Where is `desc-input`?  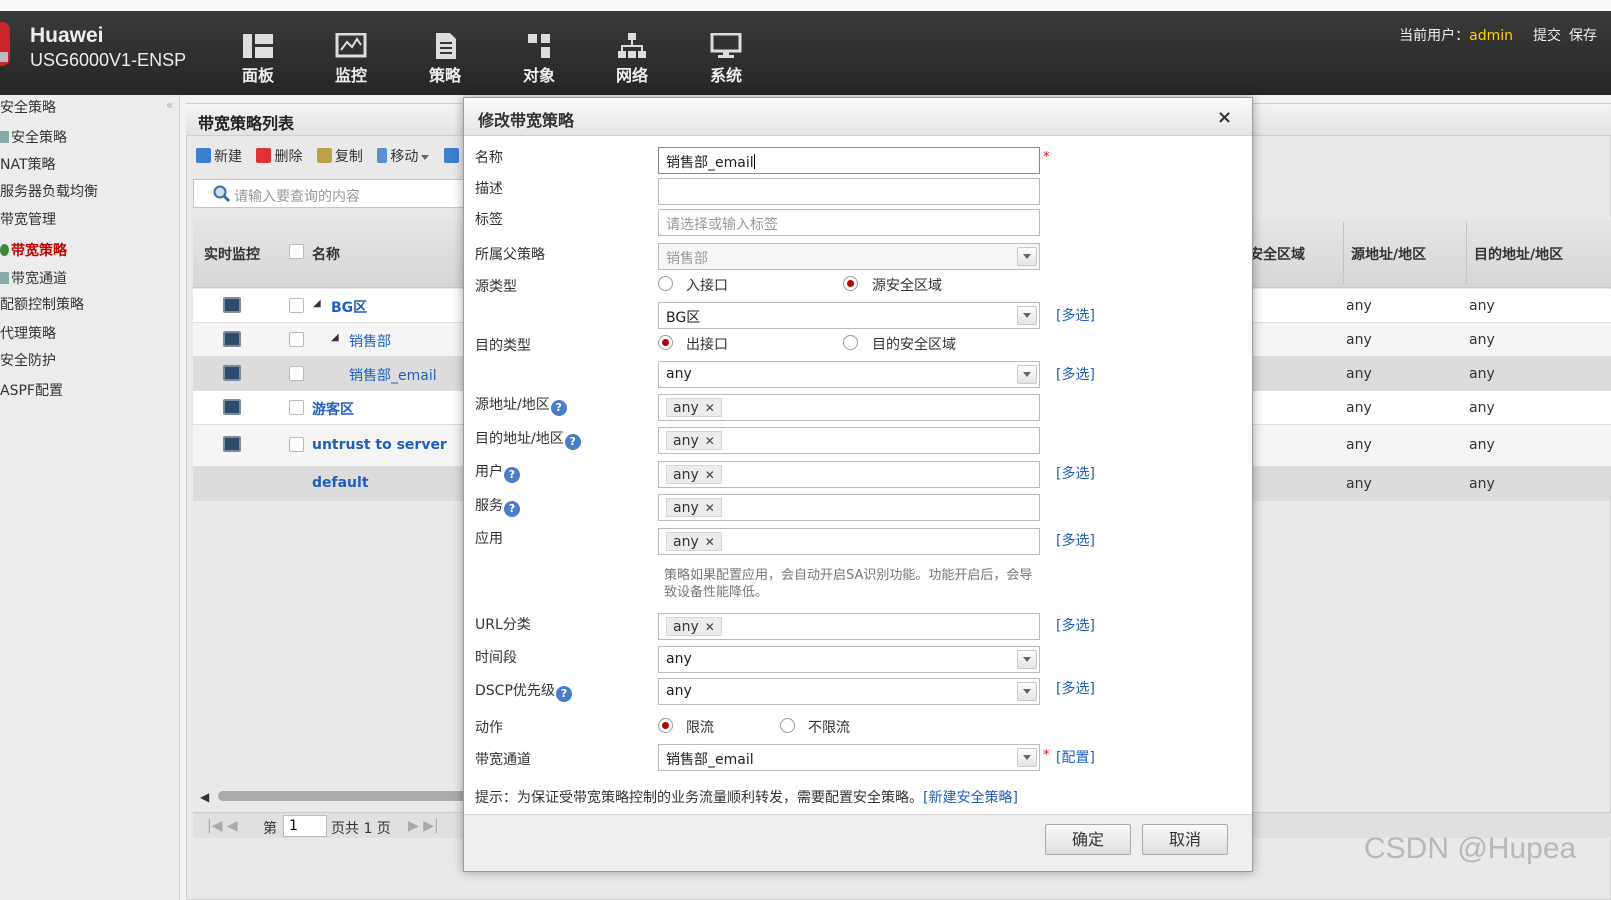 desc-input is located at coordinates (849, 191).